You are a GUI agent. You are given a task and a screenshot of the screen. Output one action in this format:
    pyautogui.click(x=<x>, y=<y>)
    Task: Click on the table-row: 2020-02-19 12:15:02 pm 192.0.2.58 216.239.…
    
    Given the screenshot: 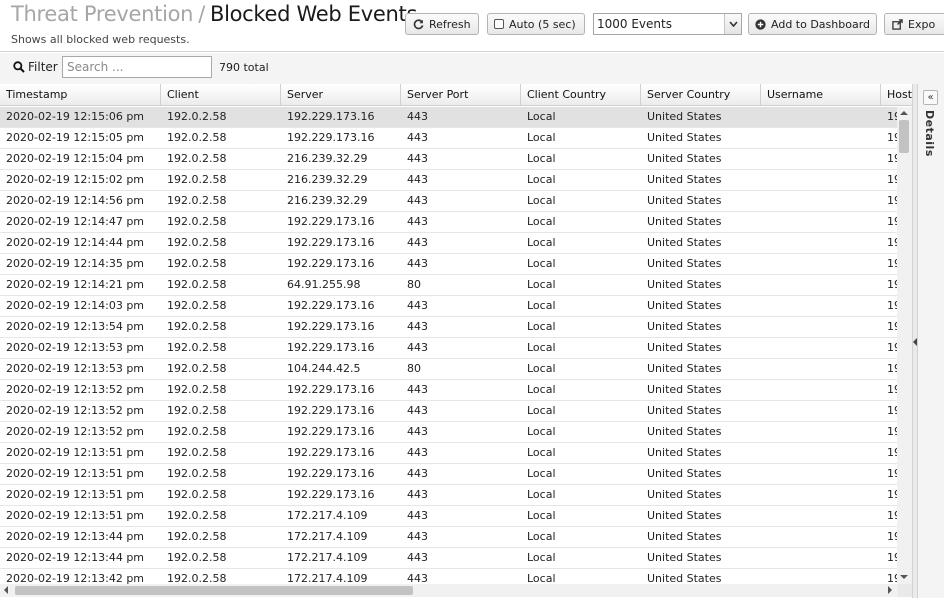 What is the action you would take?
    pyautogui.click(x=456, y=180)
    